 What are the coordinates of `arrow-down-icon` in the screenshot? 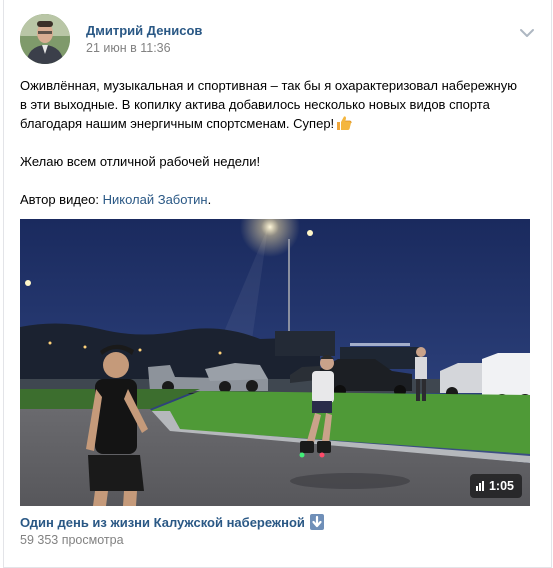 It's located at (316, 522).